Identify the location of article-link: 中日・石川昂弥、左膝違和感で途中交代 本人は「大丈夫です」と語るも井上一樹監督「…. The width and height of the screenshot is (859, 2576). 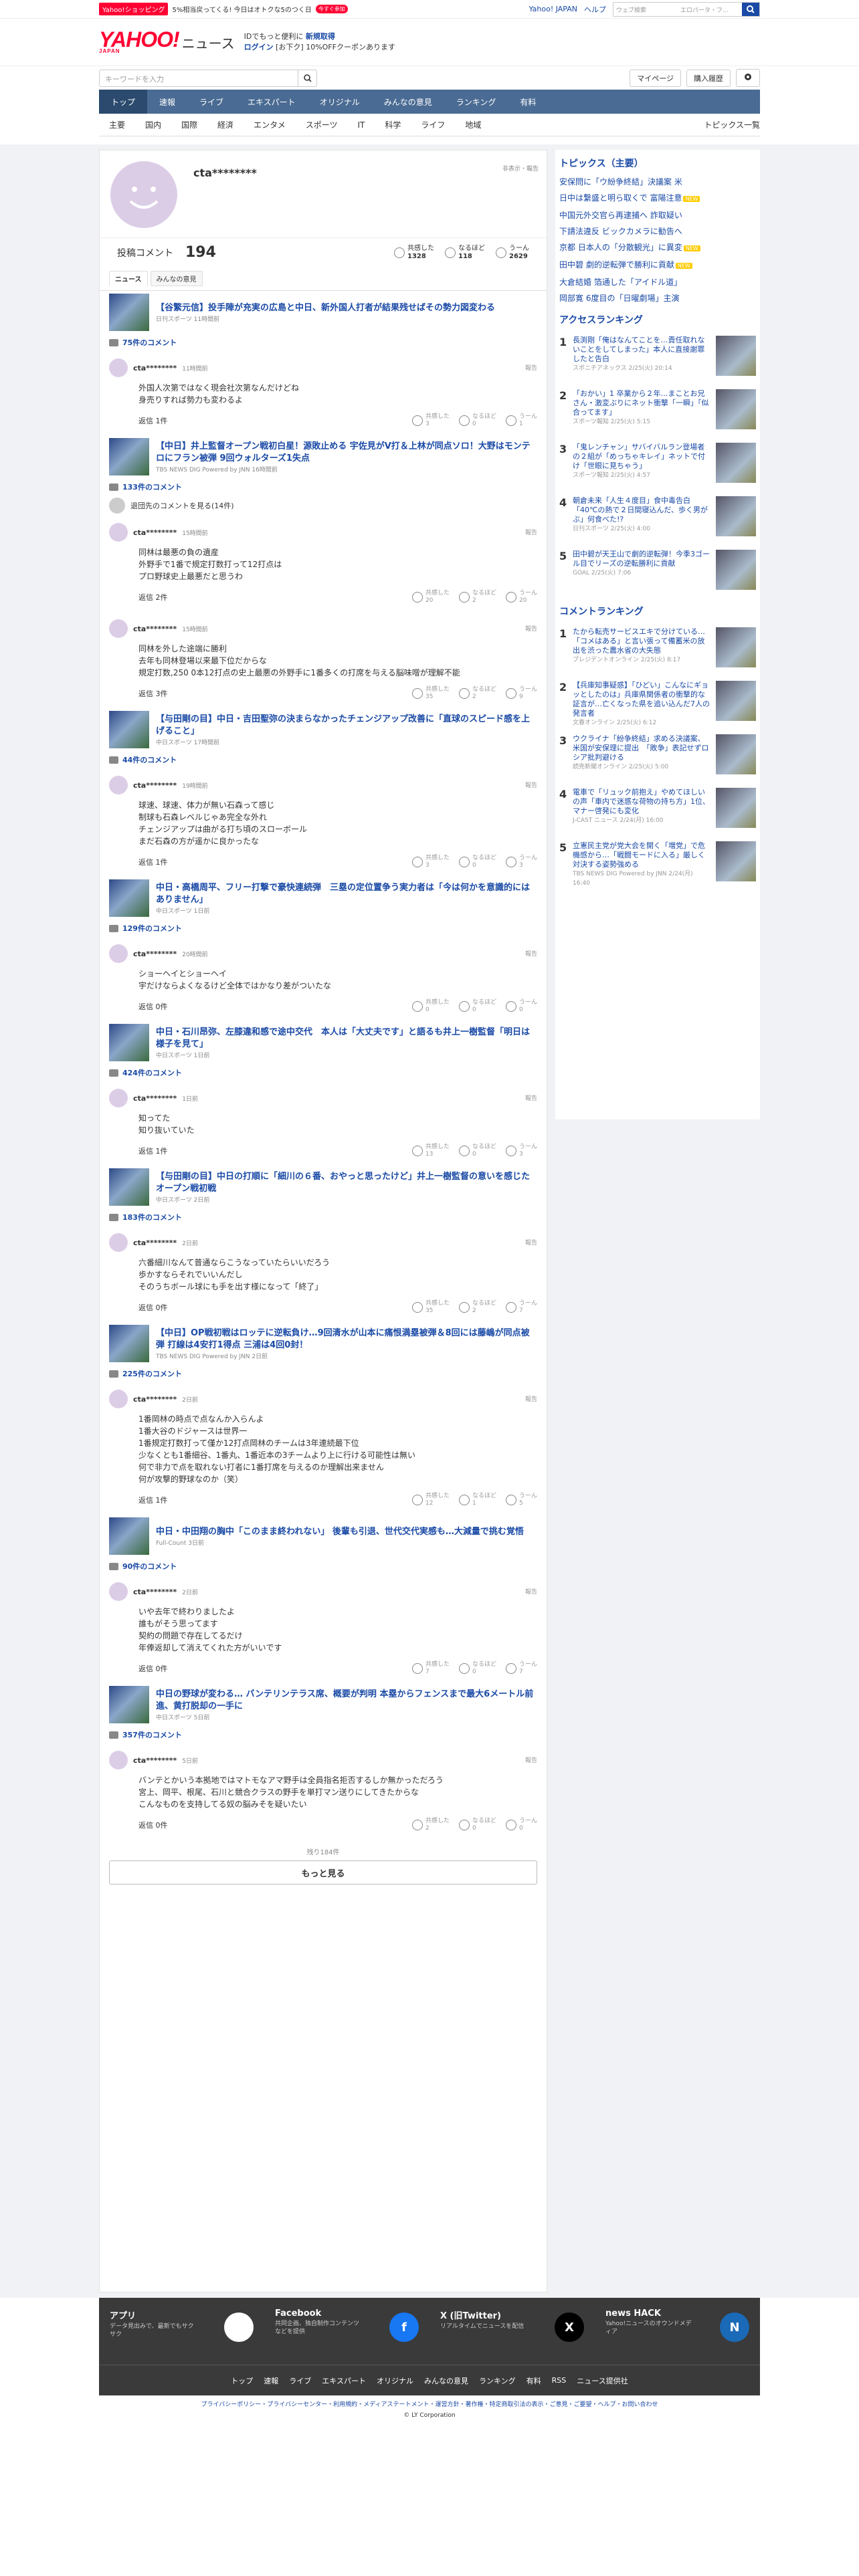
(323, 1042).